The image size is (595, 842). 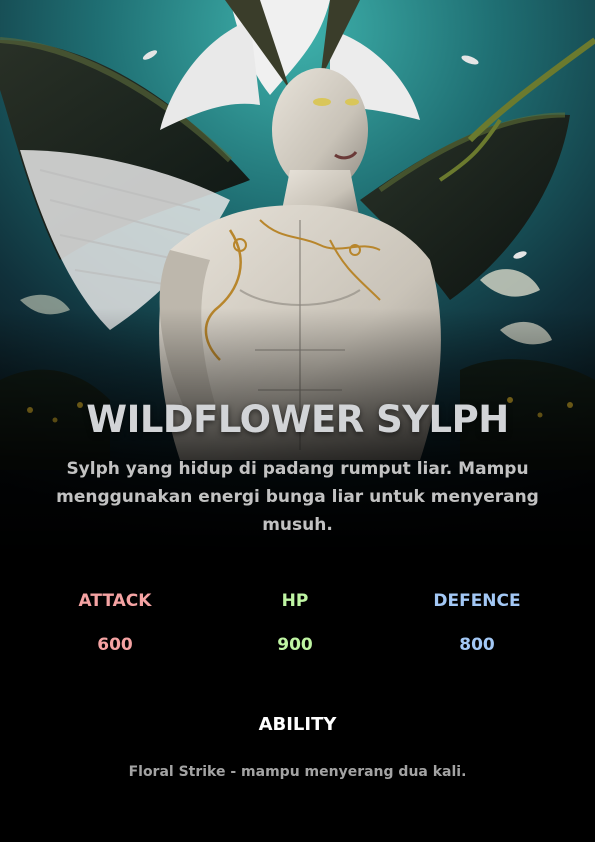 What do you see at coordinates (295, 623) in the screenshot?
I see `stat-hp: HP 900` at bounding box center [295, 623].